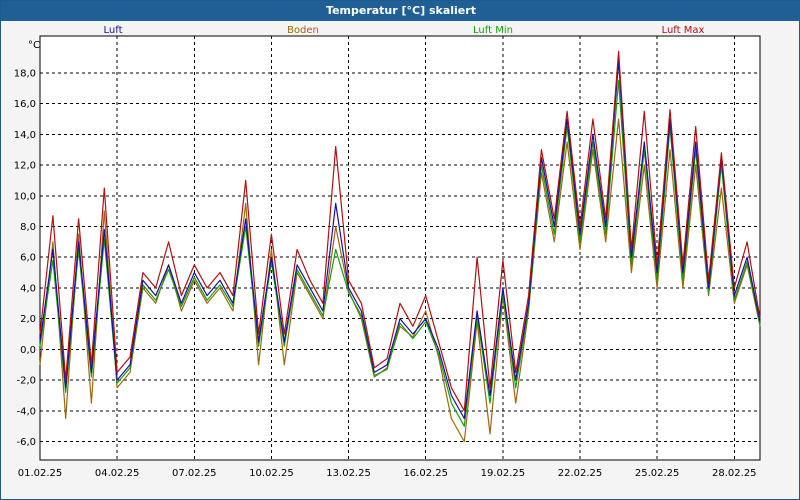 This screenshot has width=800, height=500. Describe the element at coordinates (40, 473) in the screenshot. I see `x-tick-label: 01.02.25` at that location.